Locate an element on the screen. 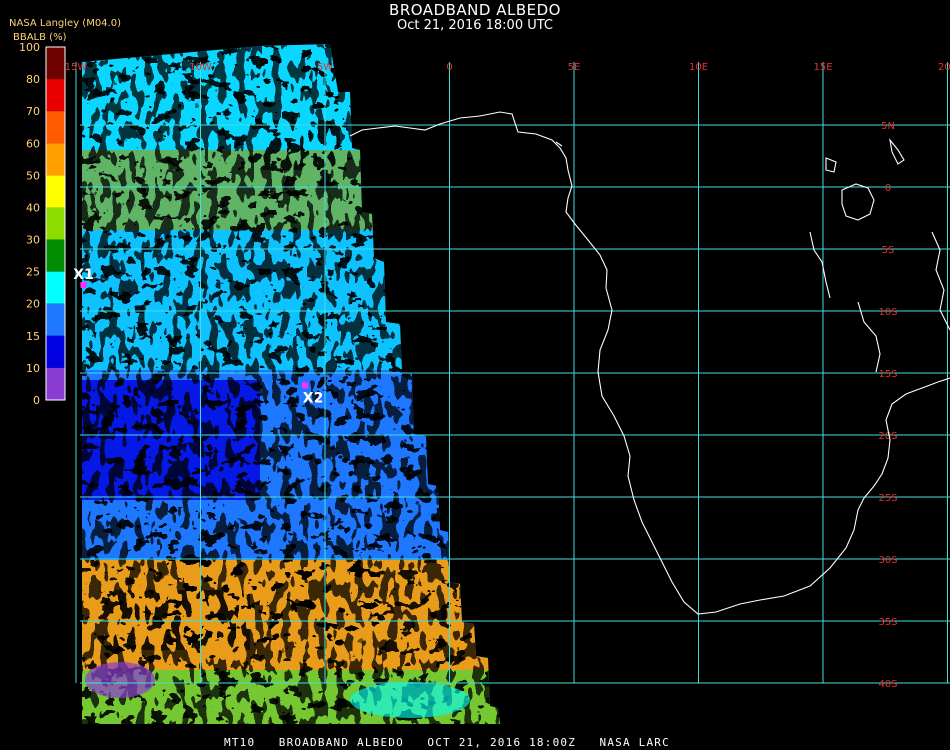  colorbar-tick-label: 50 is located at coordinates (33, 175).